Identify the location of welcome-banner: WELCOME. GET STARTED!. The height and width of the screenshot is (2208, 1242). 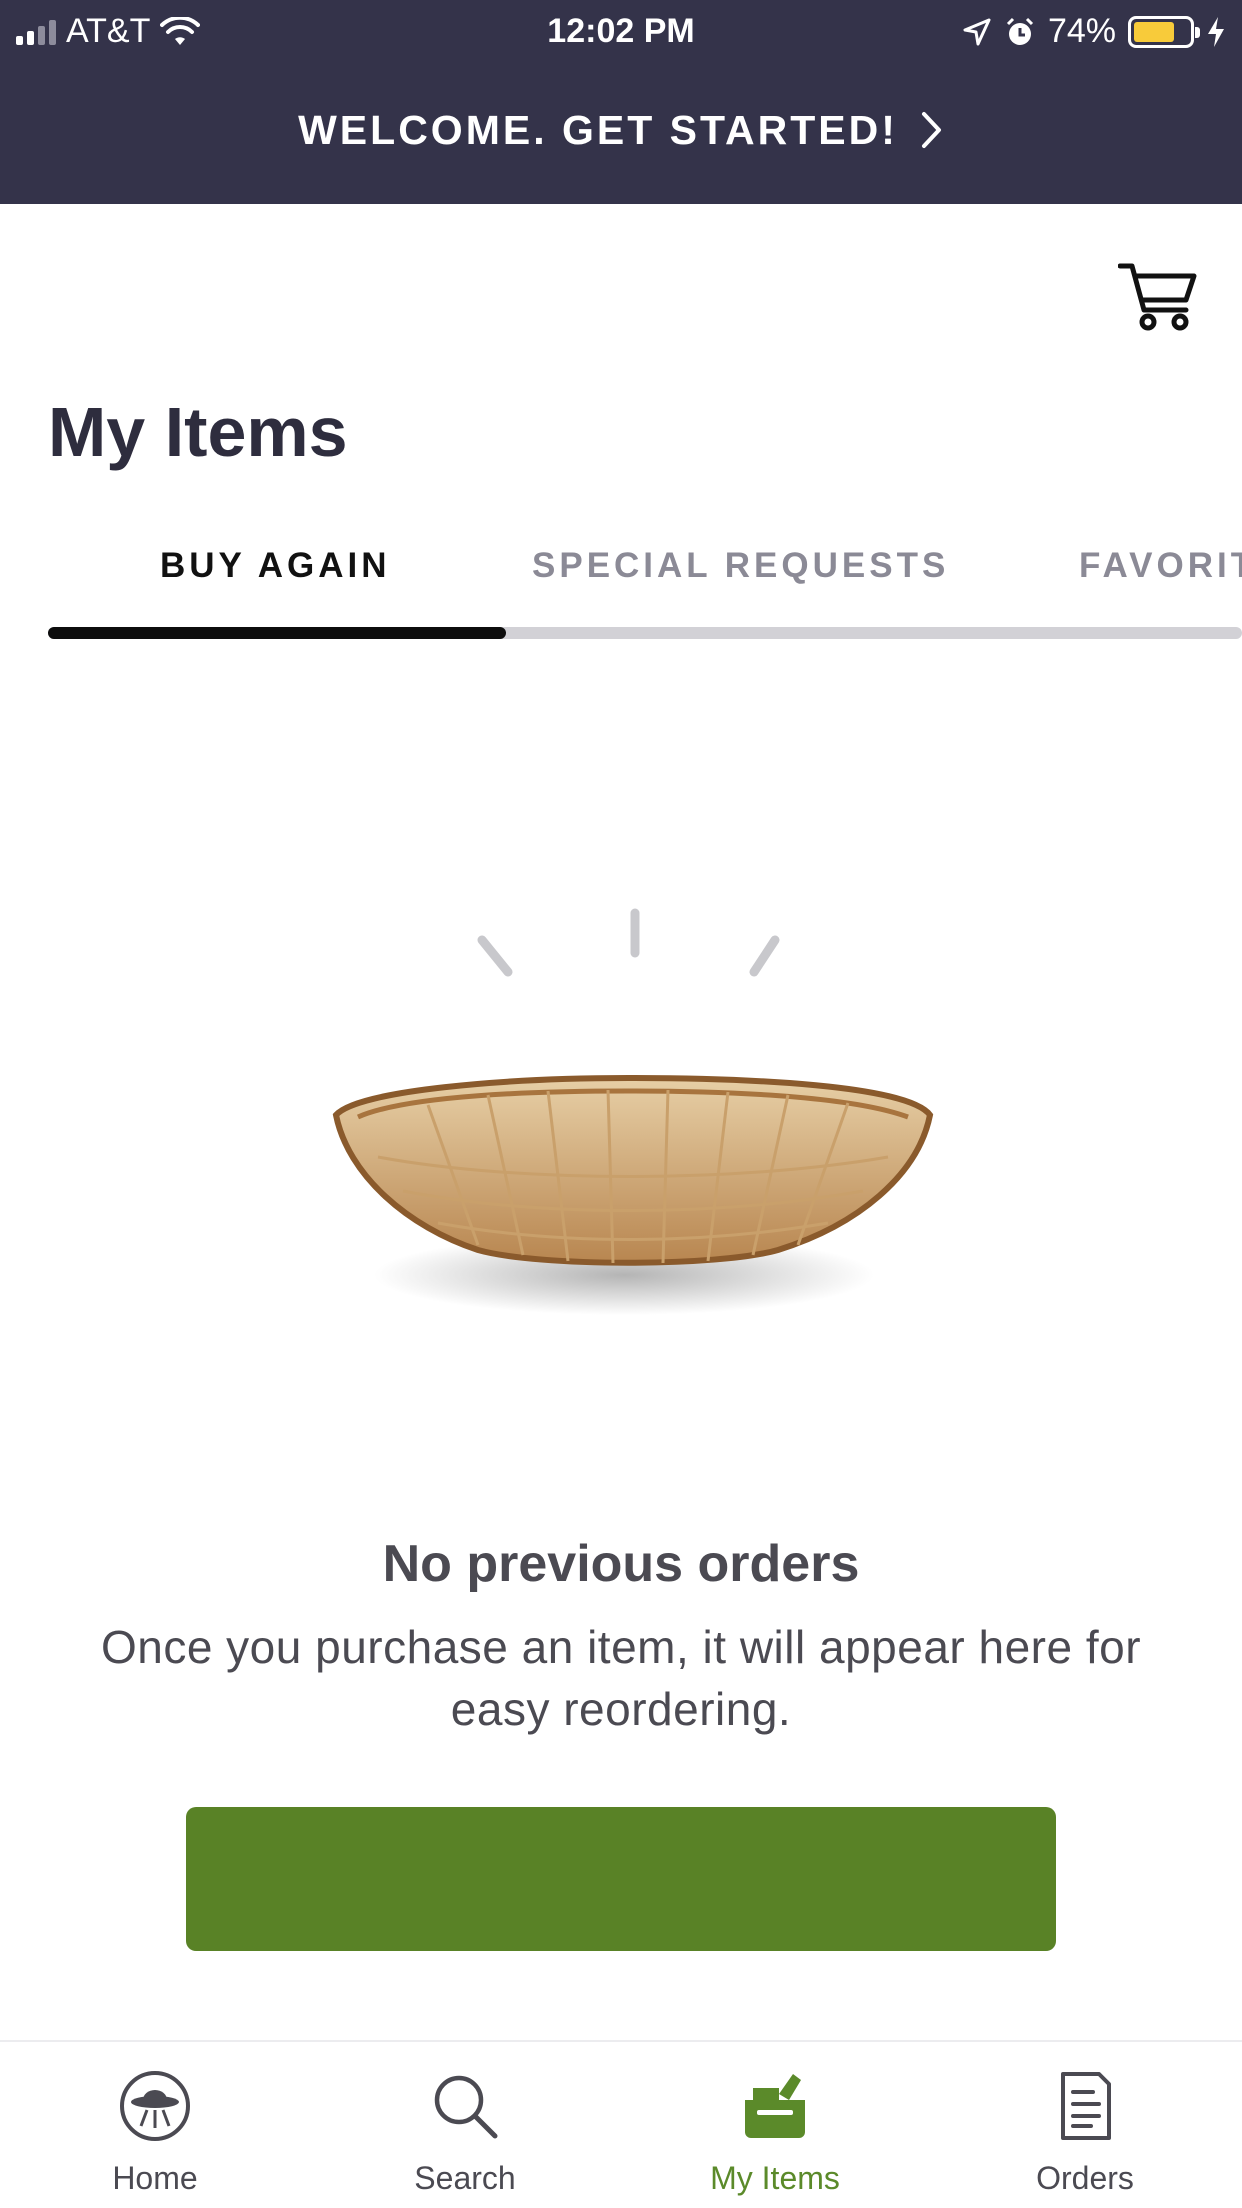
(621, 130).